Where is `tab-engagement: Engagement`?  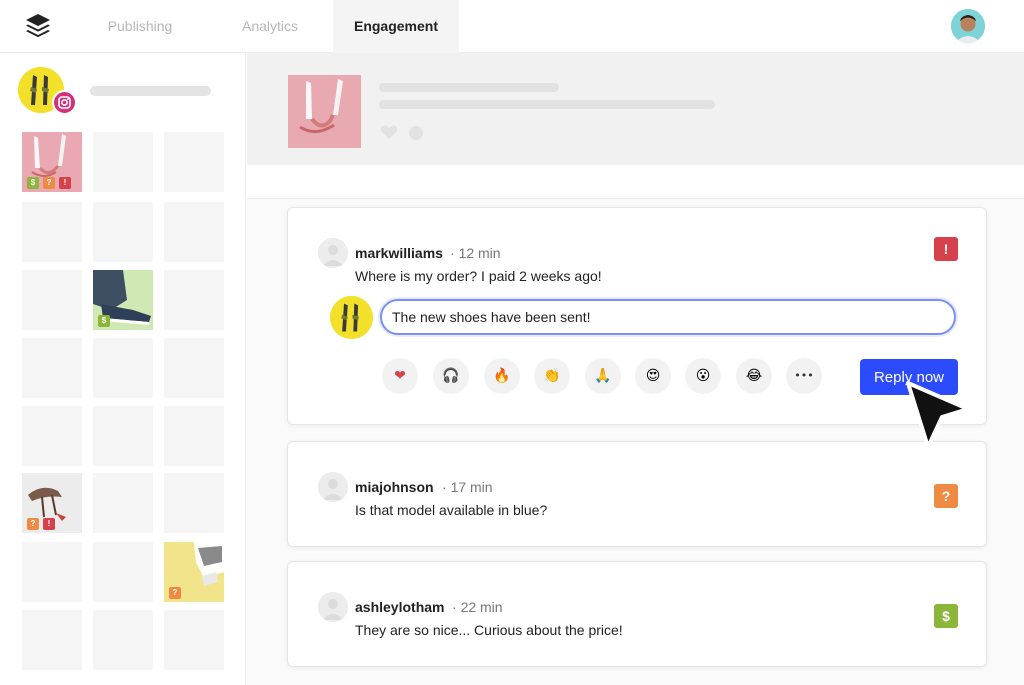
tab-engagement: Engagement is located at coordinates (396, 26).